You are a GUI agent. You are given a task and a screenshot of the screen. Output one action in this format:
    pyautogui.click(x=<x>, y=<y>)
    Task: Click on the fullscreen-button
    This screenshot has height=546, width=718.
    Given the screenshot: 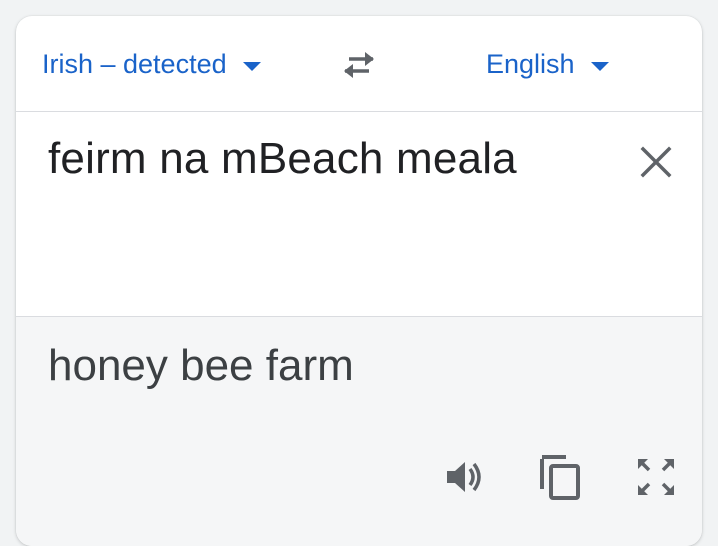 What is the action you would take?
    pyautogui.click(x=656, y=477)
    